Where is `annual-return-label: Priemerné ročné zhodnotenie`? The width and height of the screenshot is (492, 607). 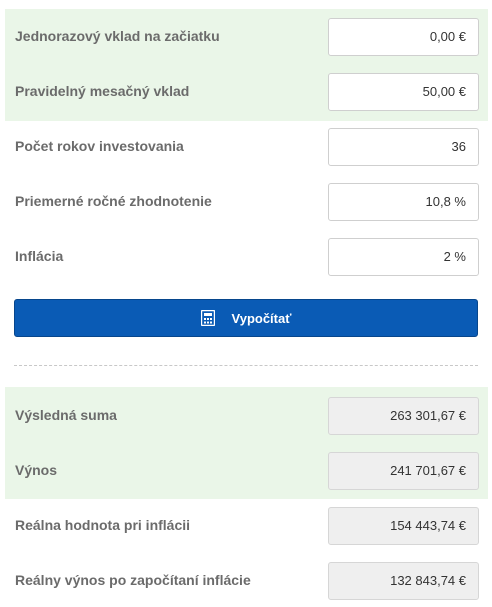
annual-return-label: Priemerné ročné zhodnotenie is located at coordinates (113, 201).